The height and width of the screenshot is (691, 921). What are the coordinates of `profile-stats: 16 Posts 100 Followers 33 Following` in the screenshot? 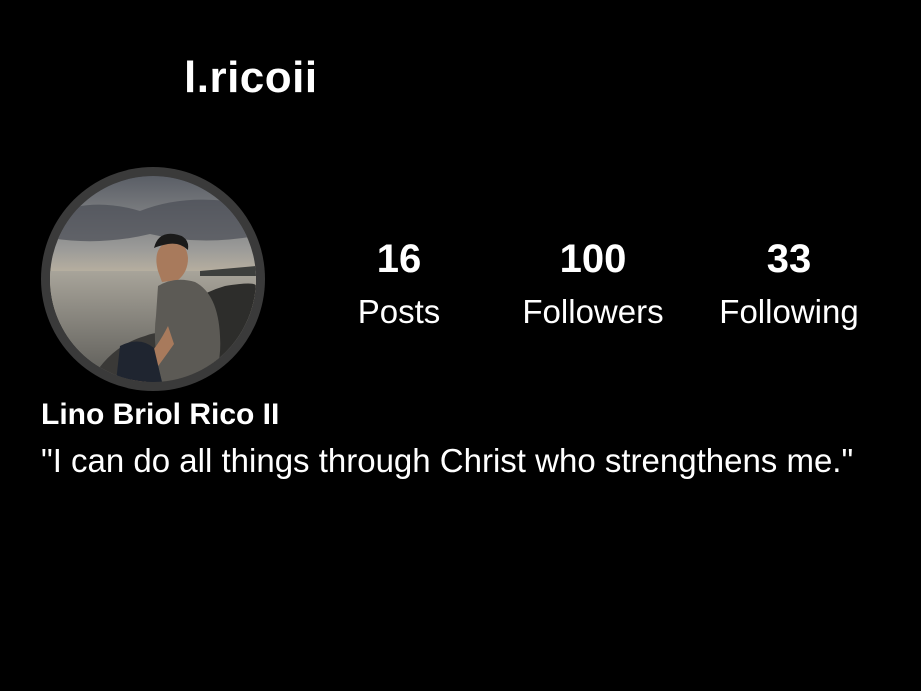 It's located at (610, 287).